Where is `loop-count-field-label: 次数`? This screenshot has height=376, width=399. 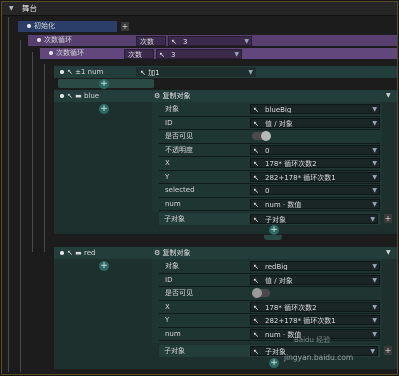
loop-count-field-label: 次数 is located at coordinates (151, 41).